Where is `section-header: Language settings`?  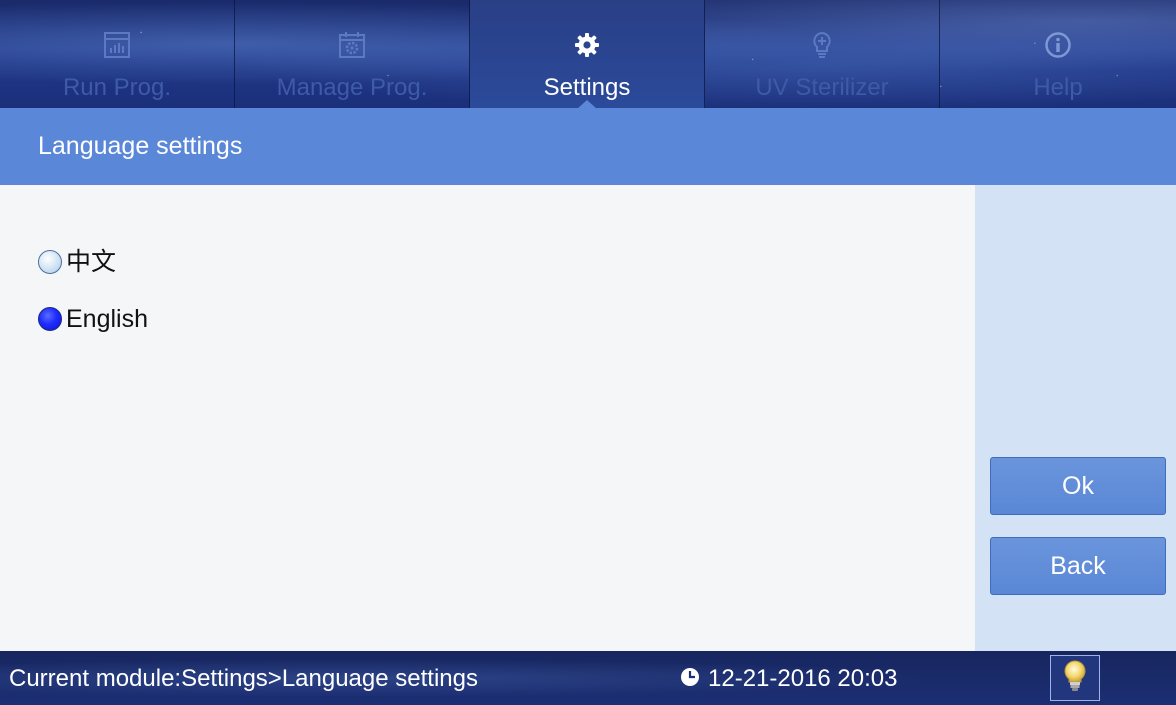
section-header: Language settings is located at coordinates (588, 146).